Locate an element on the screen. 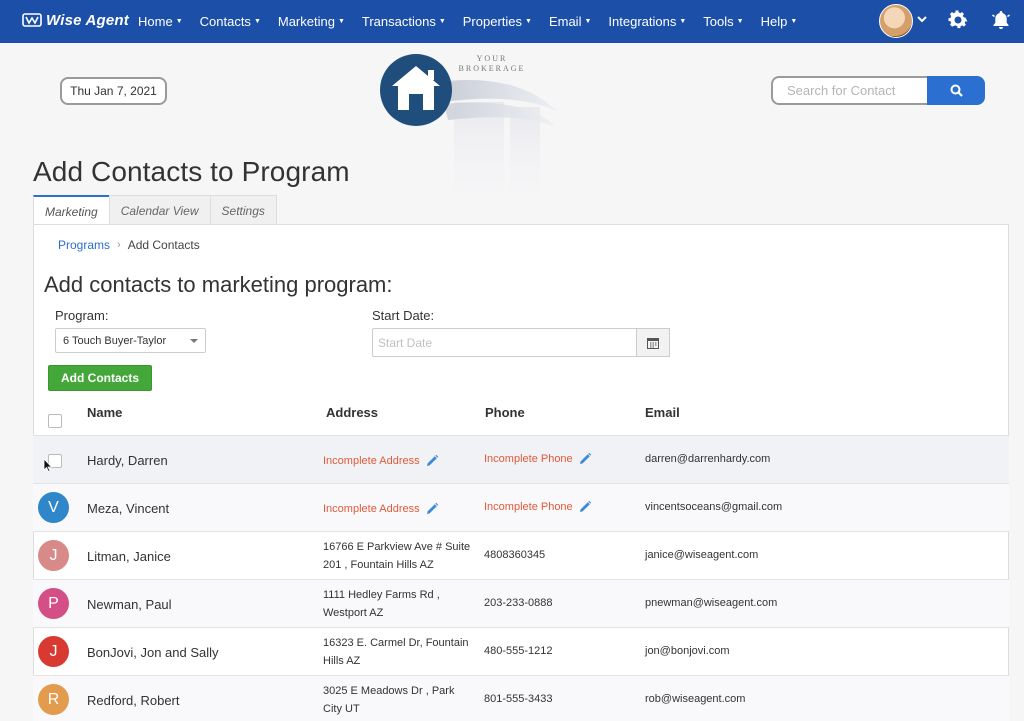  chevron-down-icon is located at coordinates (922, 19).